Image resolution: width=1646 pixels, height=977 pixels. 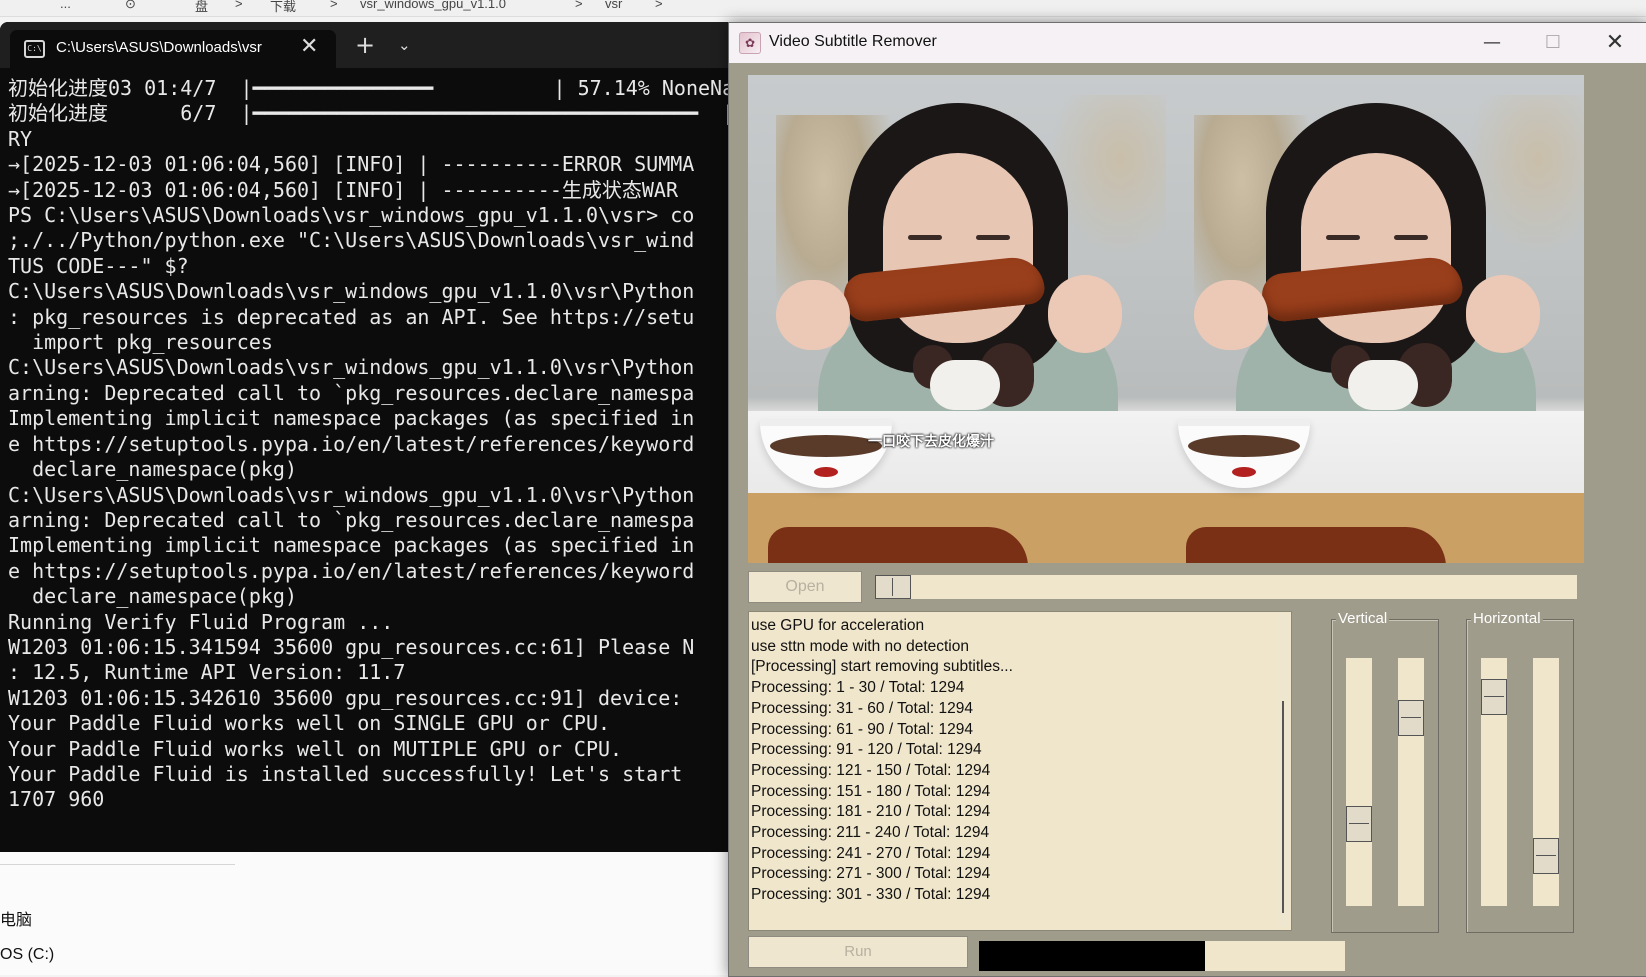 What do you see at coordinates (1520, 771) in the screenshot?
I see `horizontal-slider-group: Horizontal` at bounding box center [1520, 771].